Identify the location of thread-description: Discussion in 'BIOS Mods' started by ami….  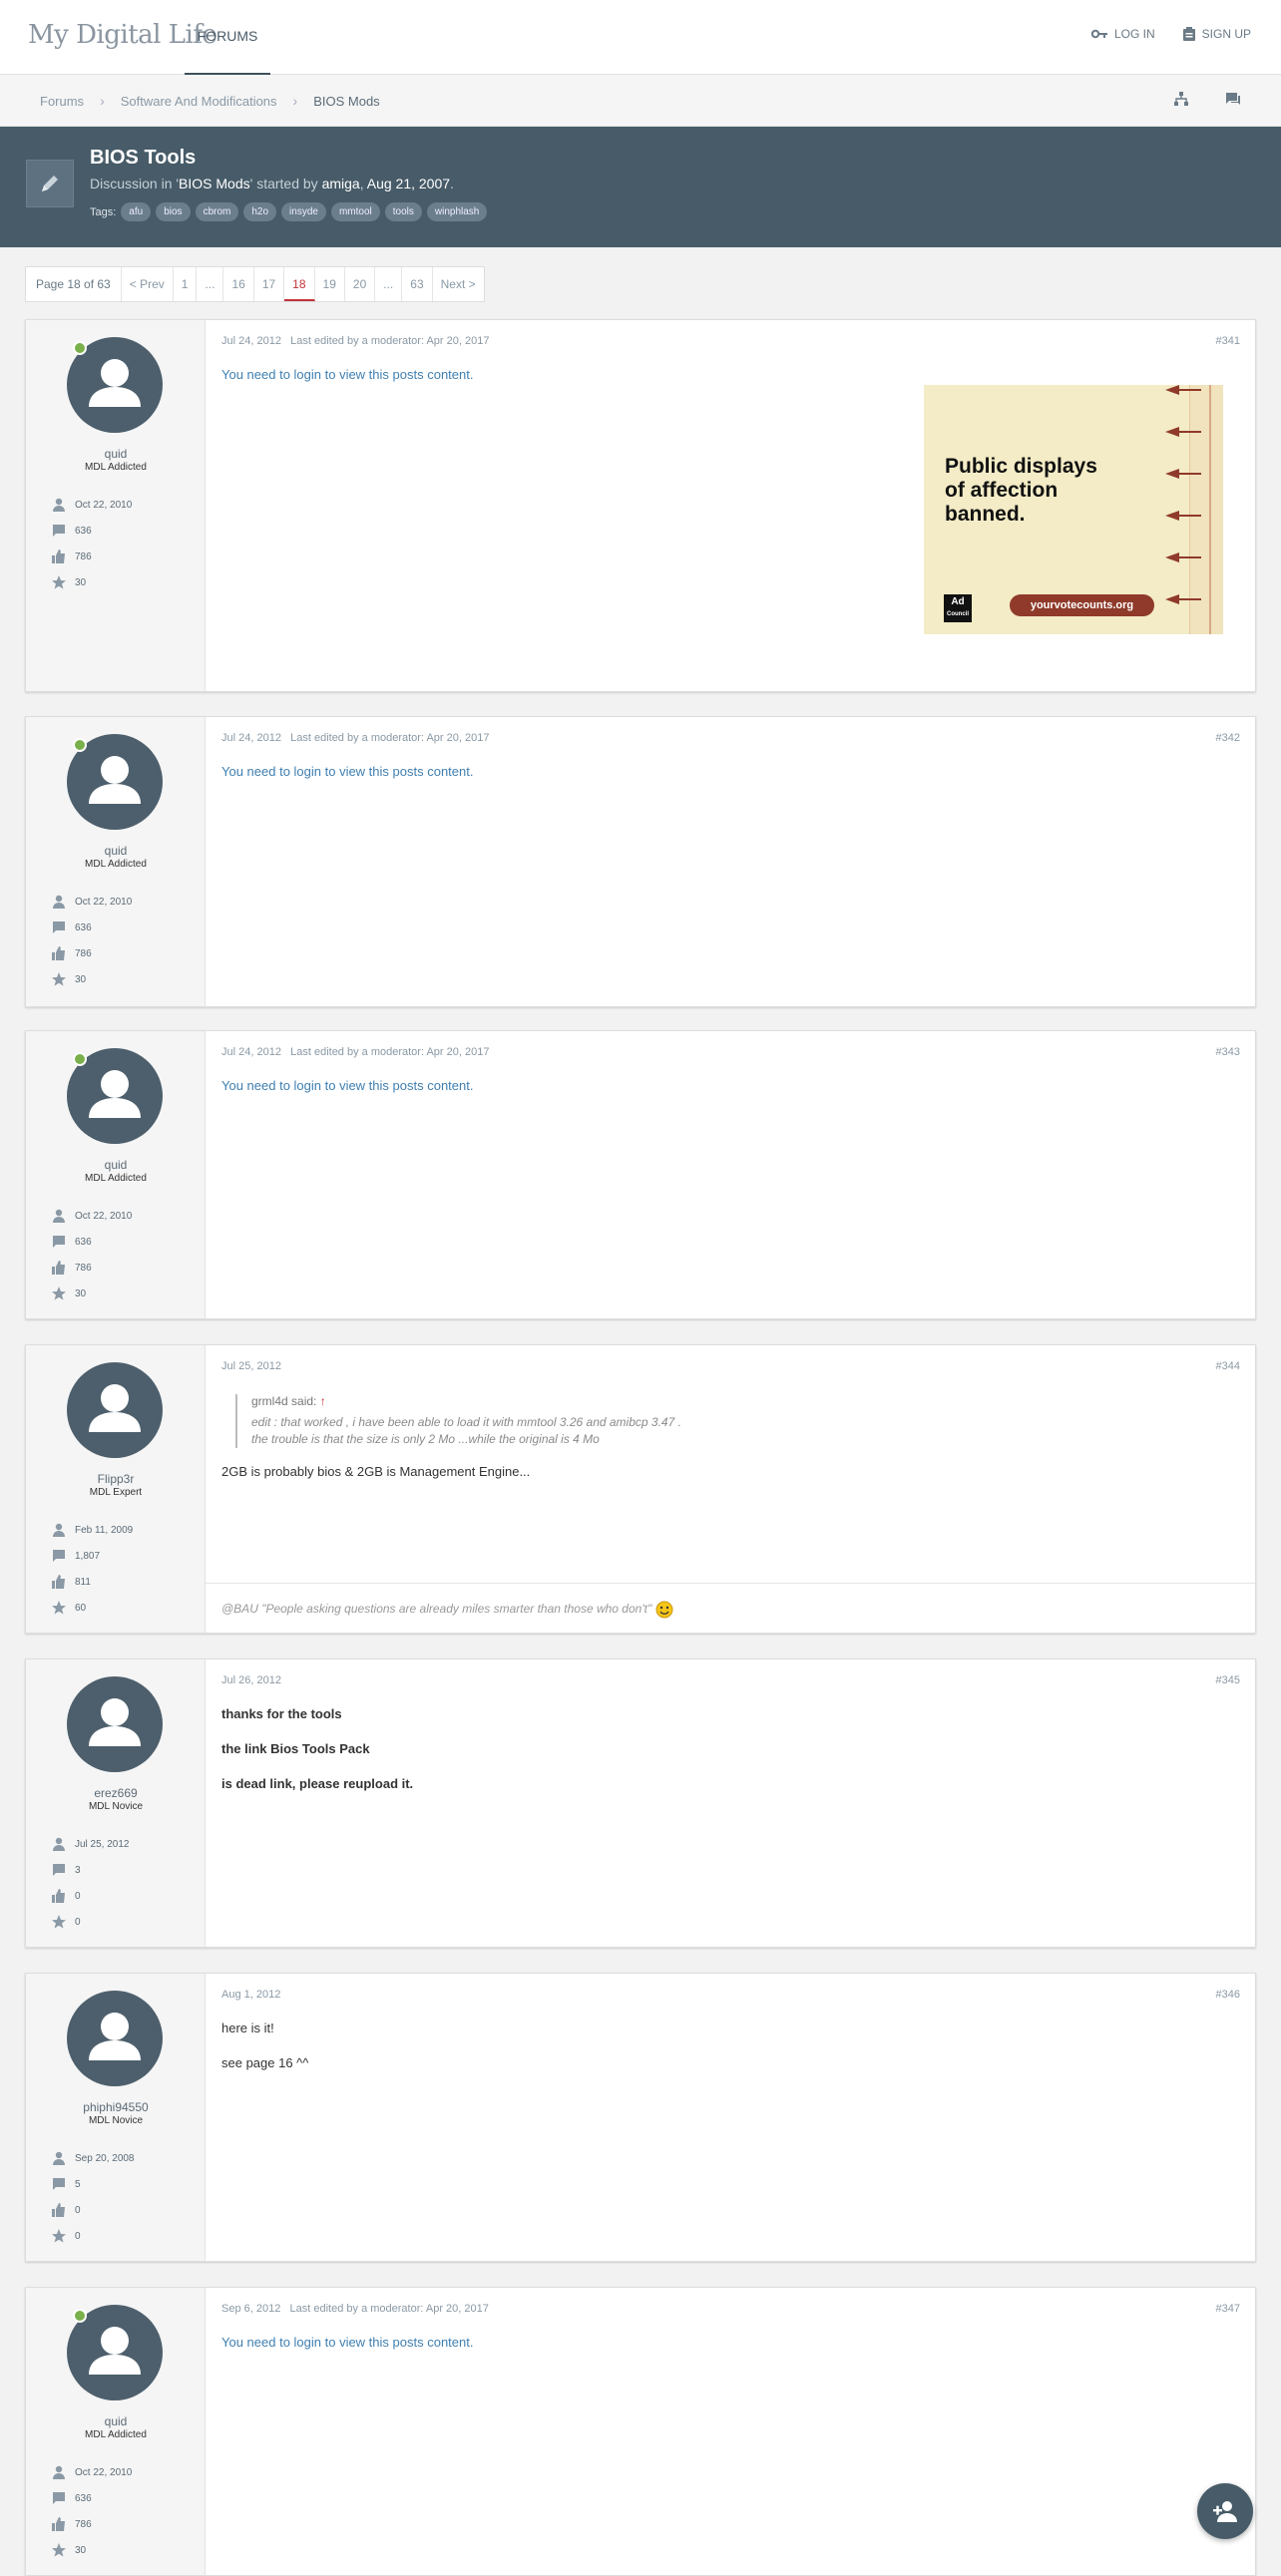
(272, 183).